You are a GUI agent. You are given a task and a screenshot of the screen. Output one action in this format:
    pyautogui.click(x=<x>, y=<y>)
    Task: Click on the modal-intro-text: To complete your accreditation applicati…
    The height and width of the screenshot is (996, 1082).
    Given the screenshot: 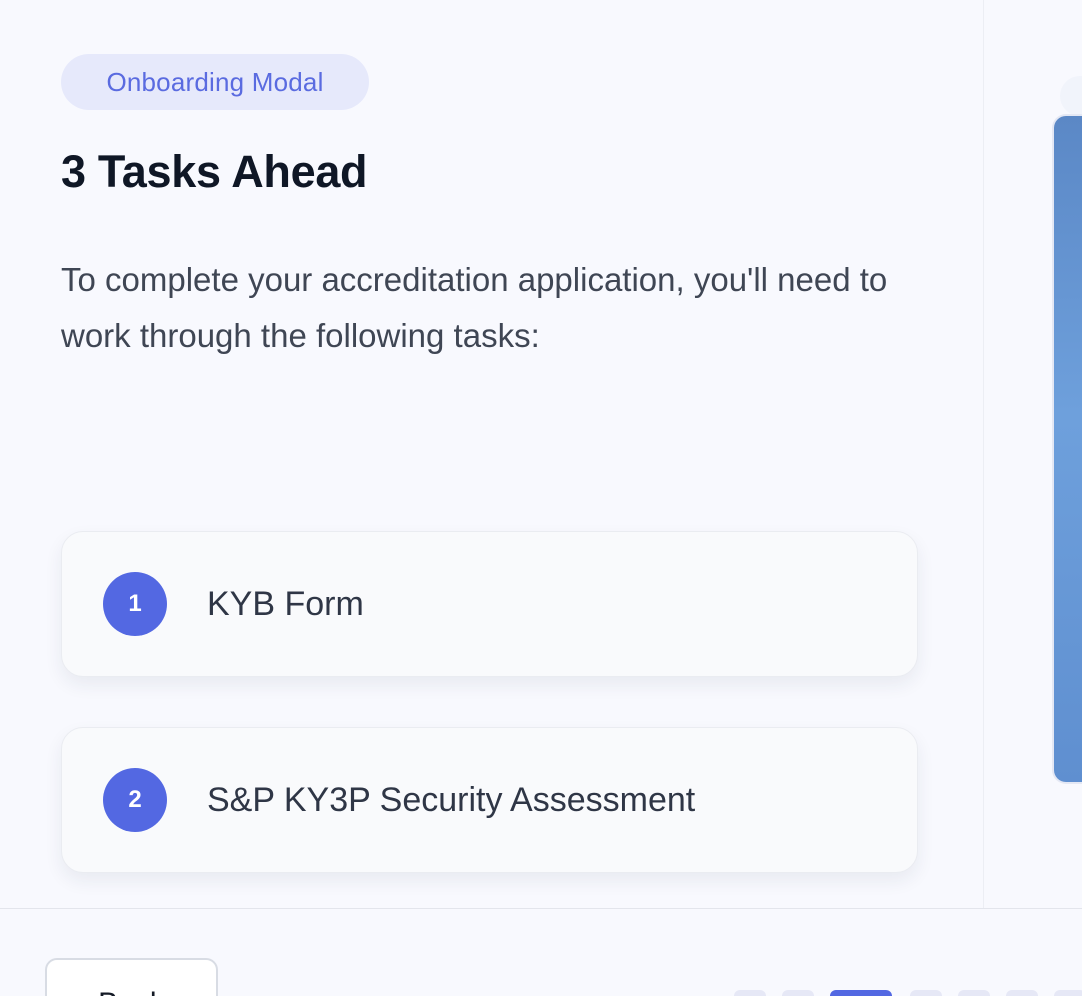 What is the action you would take?
    pyautogui.click(x=474, y=307)
    